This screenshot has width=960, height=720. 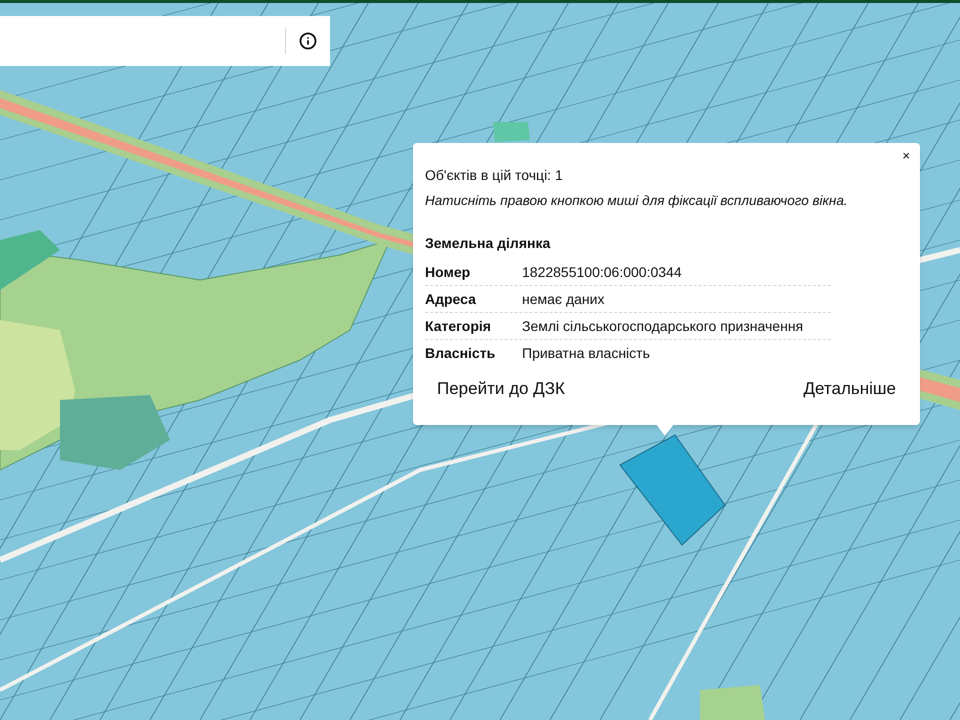 What do you see at coordinates (494, 175) in the screenshot?
I see `object-count: Об'єктів в цій точці: 1` at bounding box center [494, 175].